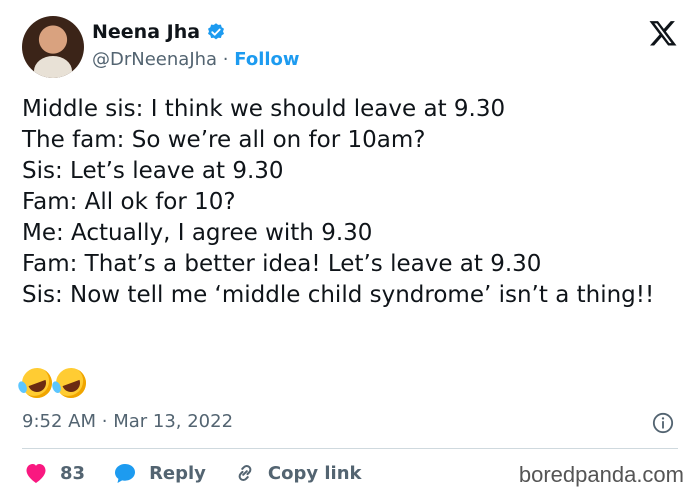 The width and height of the screenshot is (700, 502). What do you see at coordinates (266, 59) in the screenshot?
I see `follow-button: Follow` at bounding box center [266, 59].